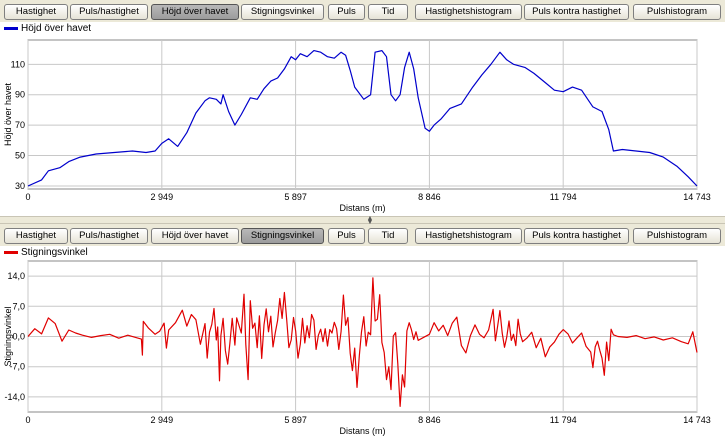 This screenshot has width=725, height=439. Describe the element at coordinates (8, 336) in the screenshot. I see `slope-y-axis-title: Stigningsvinkel` at that location.